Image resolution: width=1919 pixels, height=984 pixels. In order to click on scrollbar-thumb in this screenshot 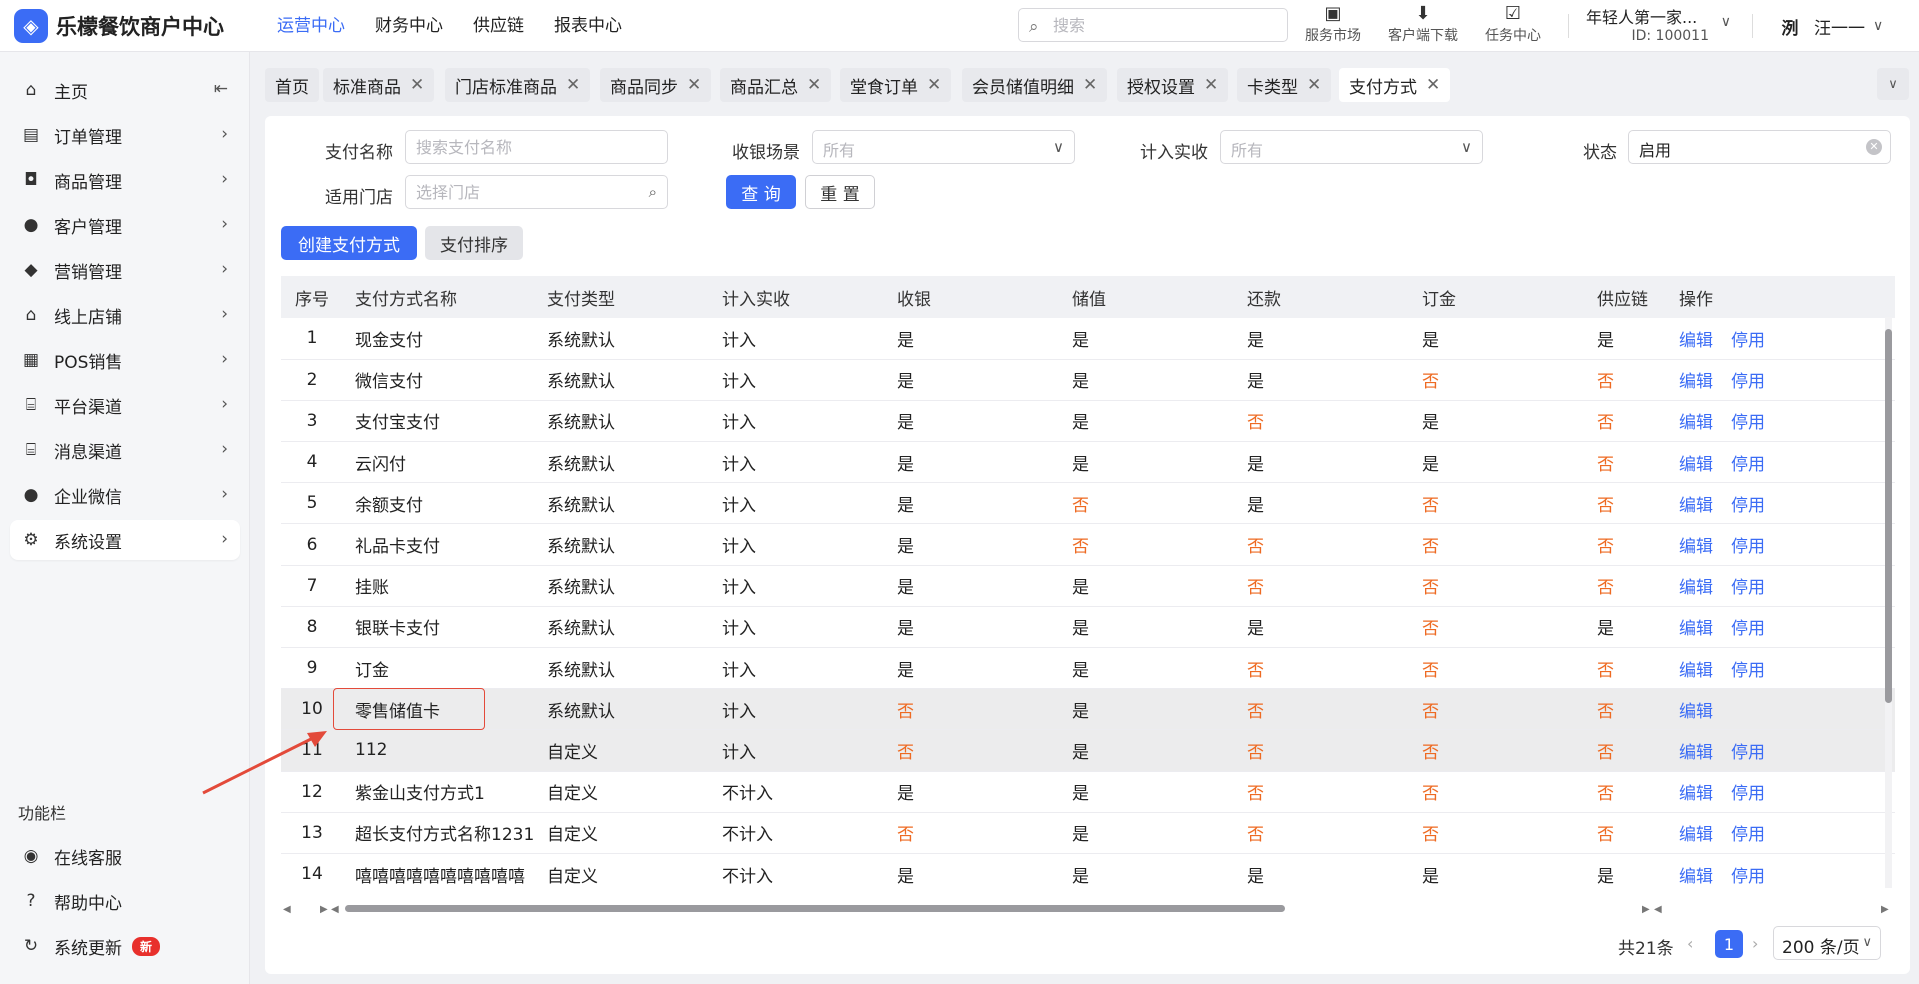, I will do `click(1888, 516)`.